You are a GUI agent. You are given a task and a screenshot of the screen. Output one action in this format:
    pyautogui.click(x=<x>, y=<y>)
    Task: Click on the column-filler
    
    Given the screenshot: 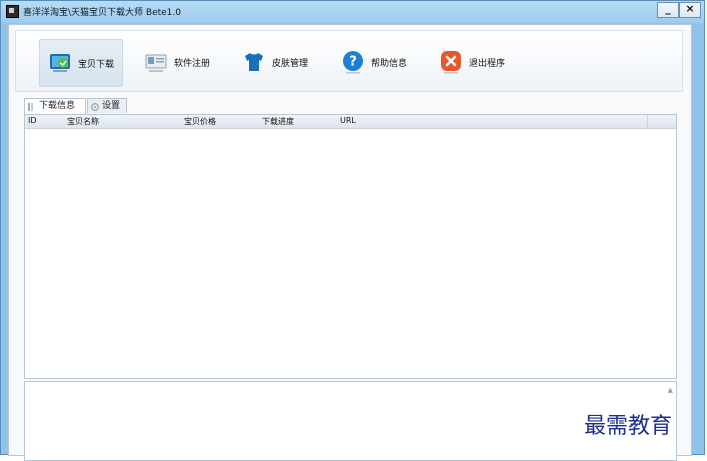 What is the action you would take?
    pyautogui.click(x=661, y=121)
    